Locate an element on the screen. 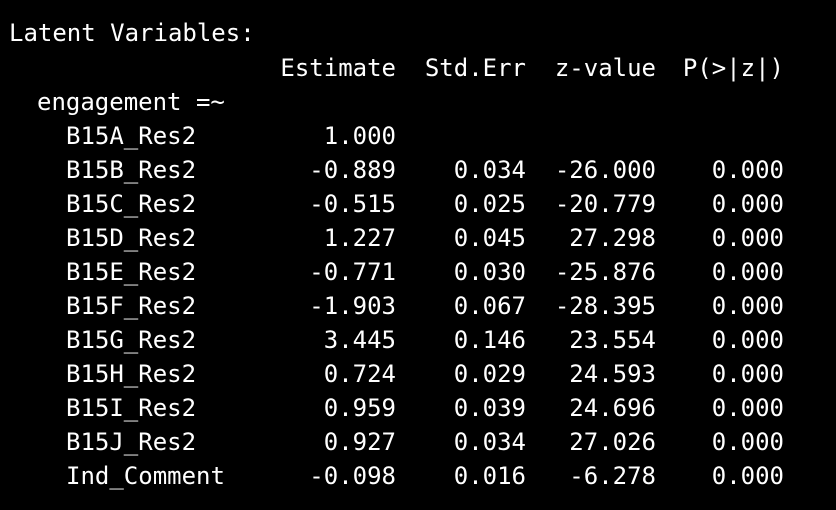 The height and width of the screenshot is (510, 836). header-p-value: P(>|z|) is located at coordinates (733, 68).